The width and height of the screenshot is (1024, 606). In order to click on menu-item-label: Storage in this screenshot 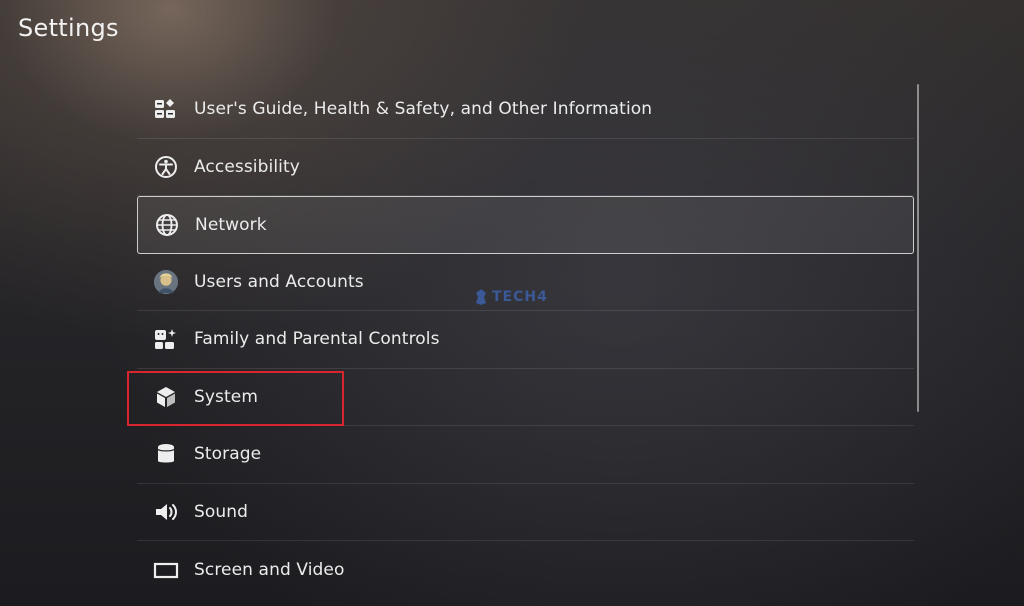, I will do `click(228, 454)`.